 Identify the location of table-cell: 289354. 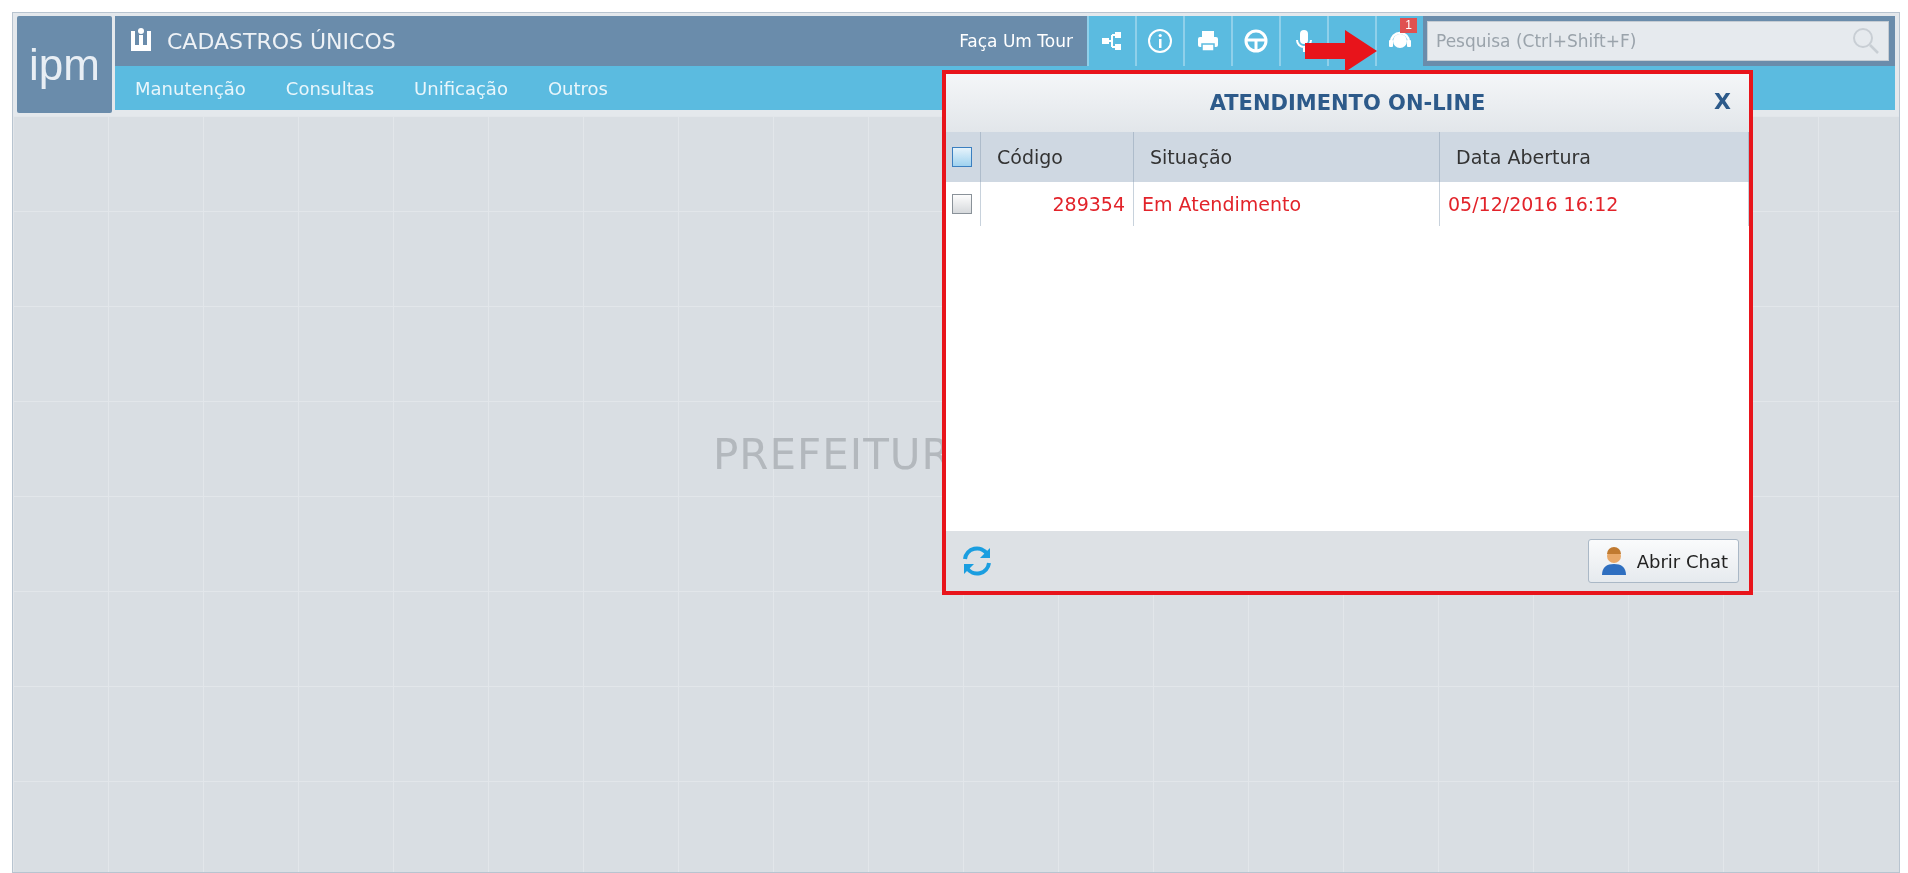
(1057, 204).